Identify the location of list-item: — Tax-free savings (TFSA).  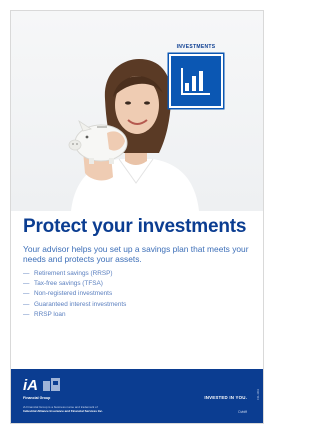
(74, 284).